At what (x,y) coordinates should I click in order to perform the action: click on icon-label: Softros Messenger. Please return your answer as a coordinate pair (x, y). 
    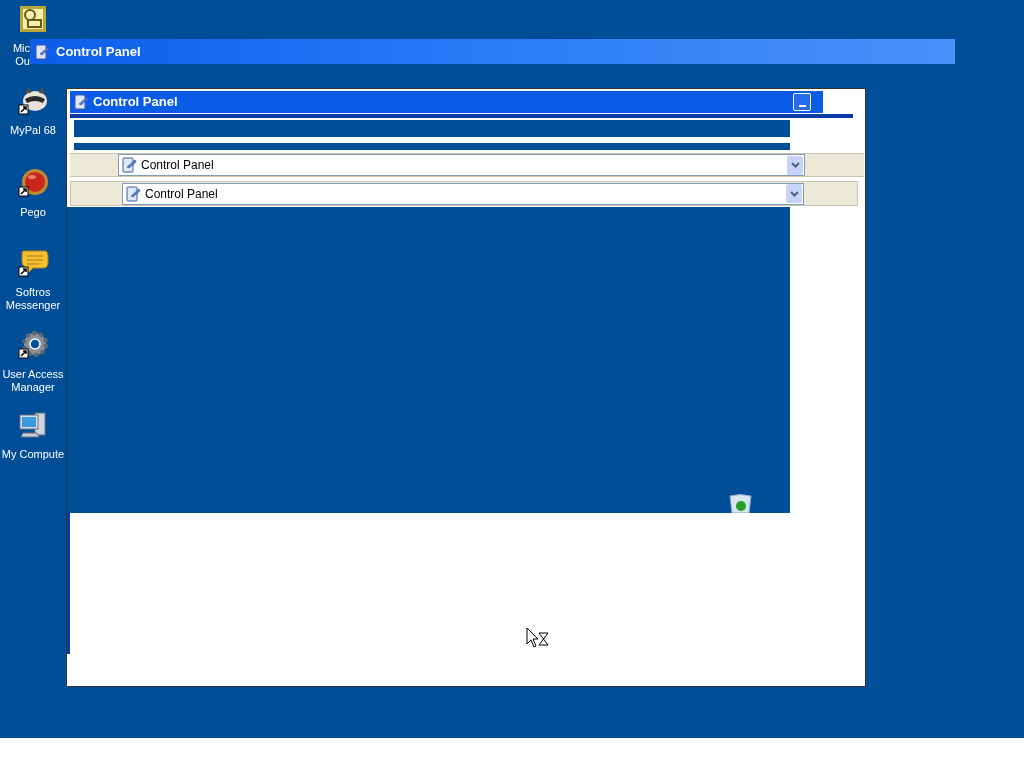
    Looking at the image, I should click on (33, 299).